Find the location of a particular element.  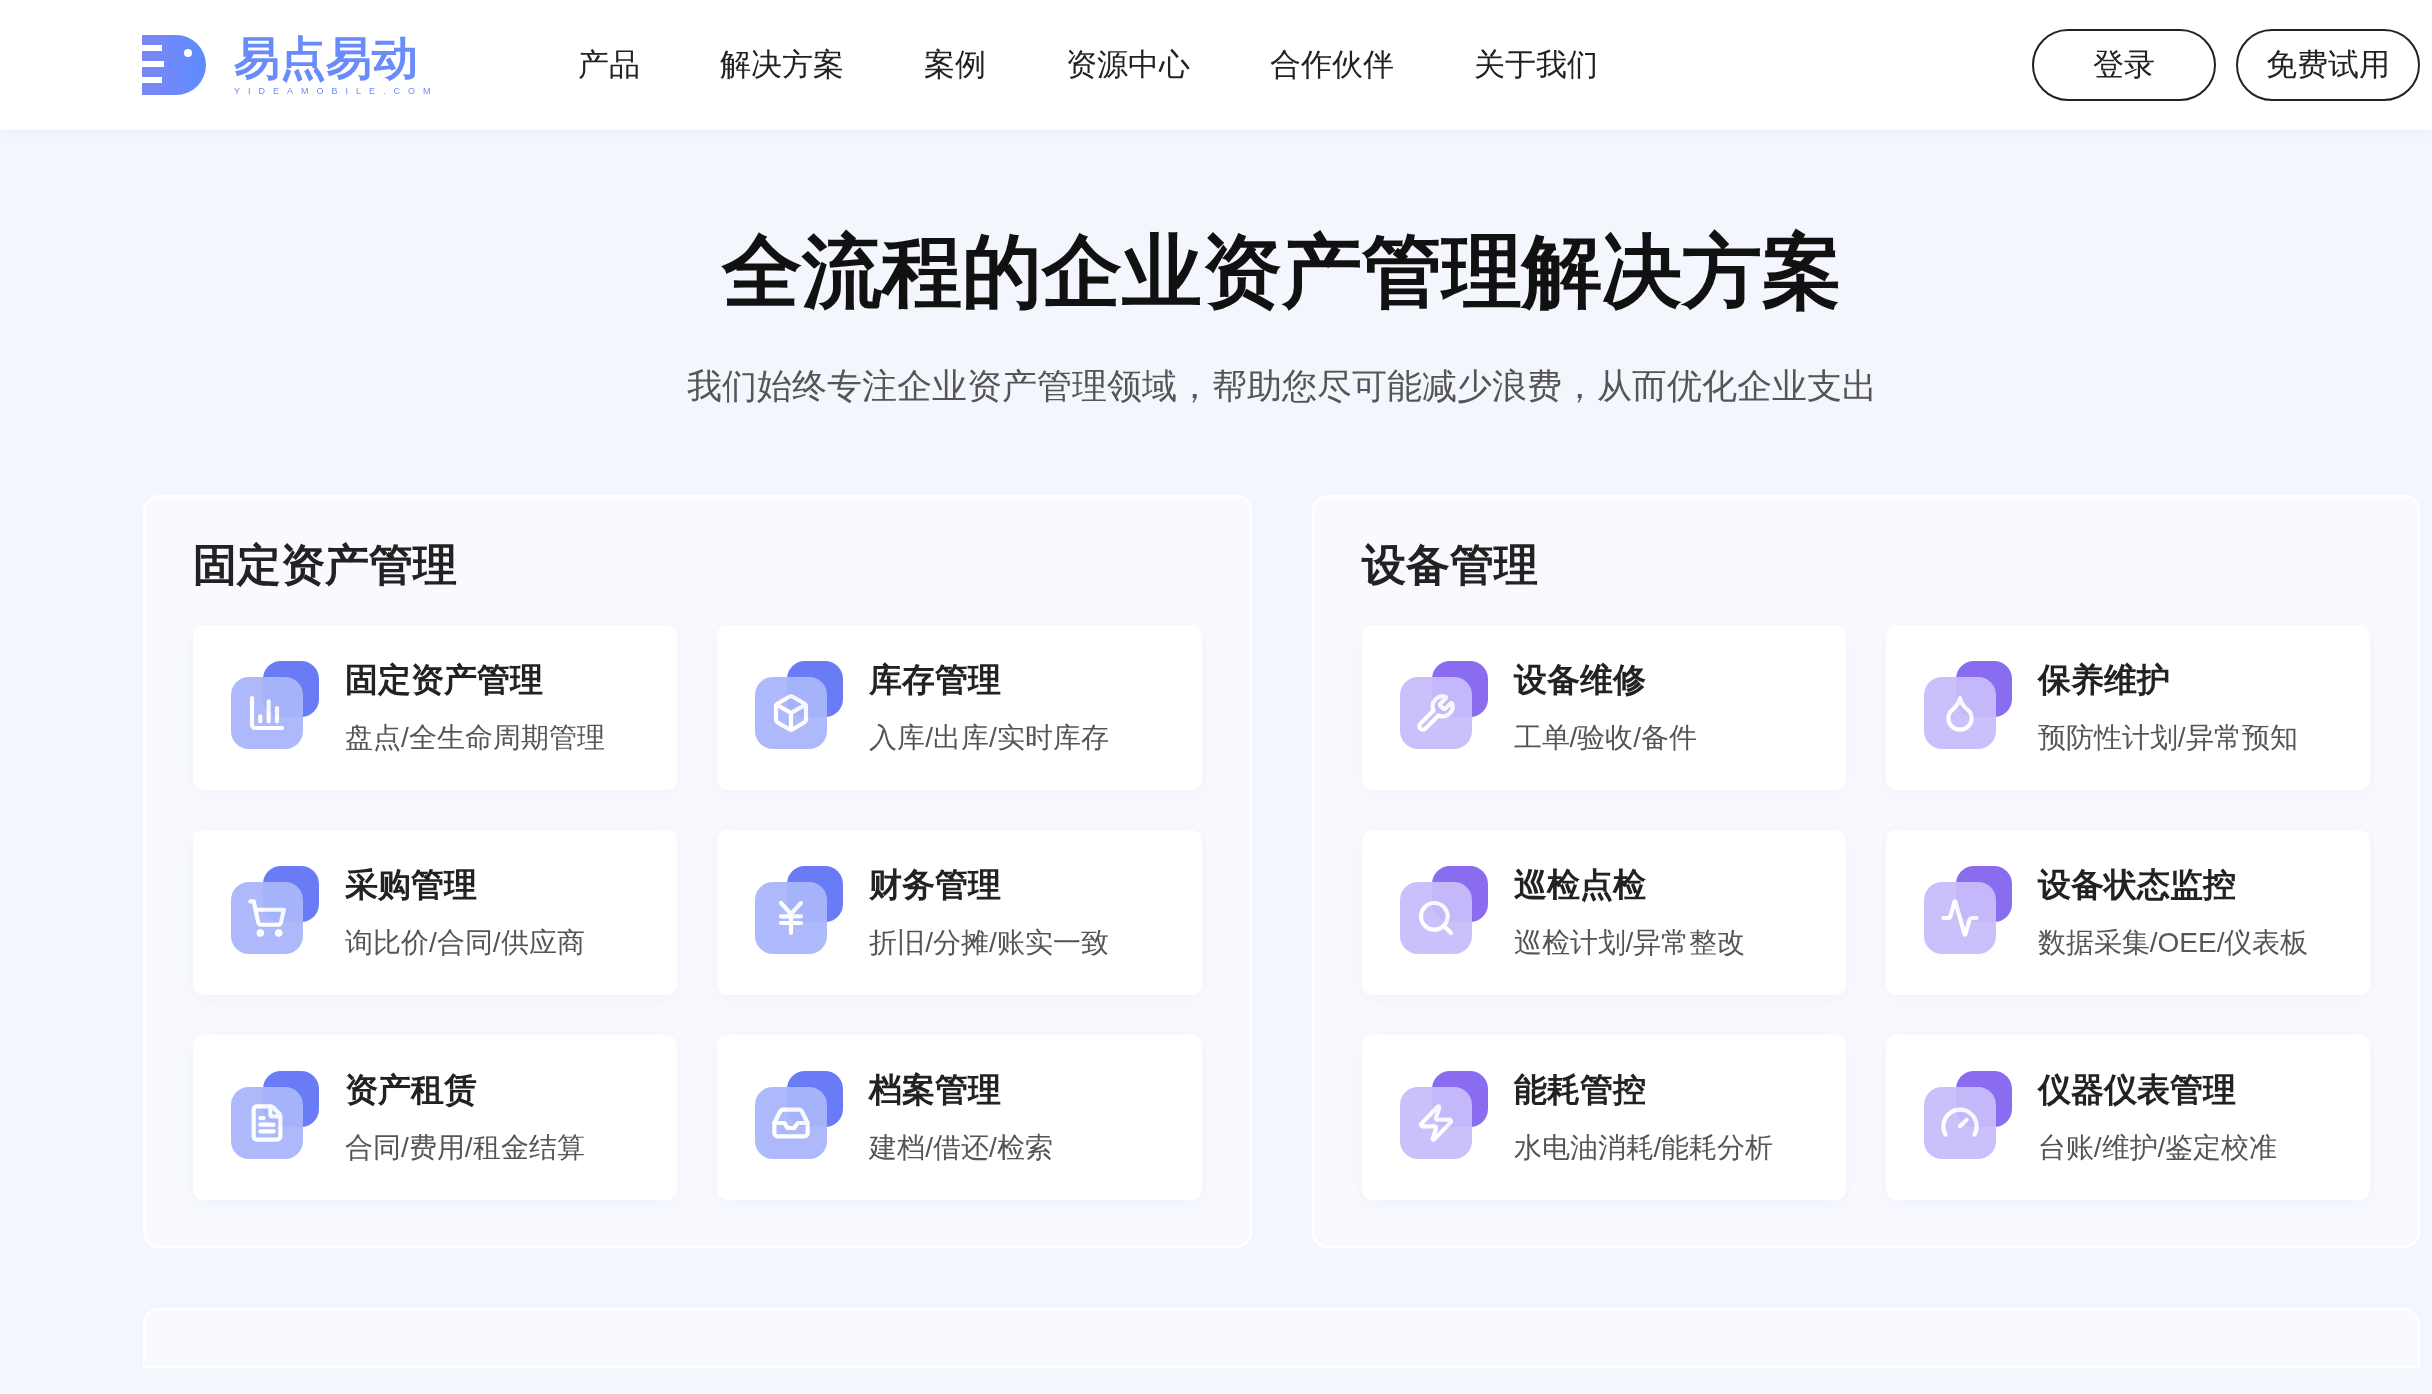

solution-card: 财务管理 折旧/分摊/账实一致 is located at coordinates (959, 912).